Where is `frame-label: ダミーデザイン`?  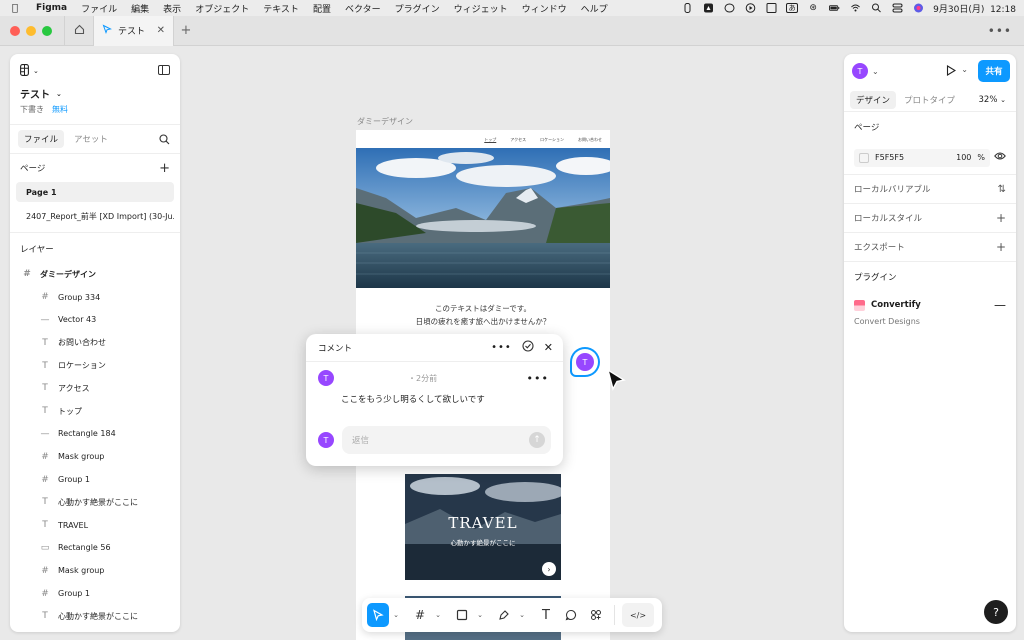 frame-label: ダミーデザイン is located at coordinates (385, 121).